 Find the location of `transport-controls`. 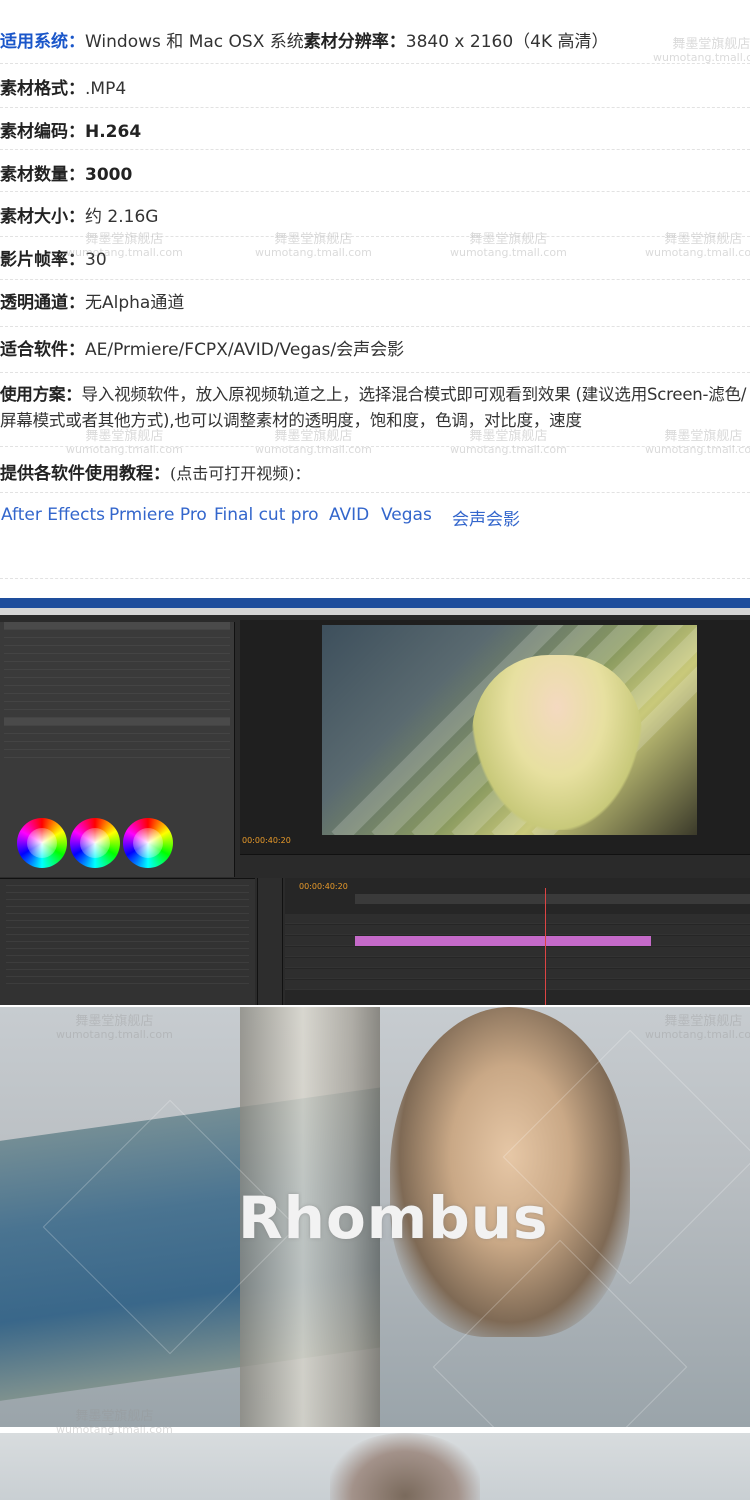

transport-controls is located at coordinates (495, 866).